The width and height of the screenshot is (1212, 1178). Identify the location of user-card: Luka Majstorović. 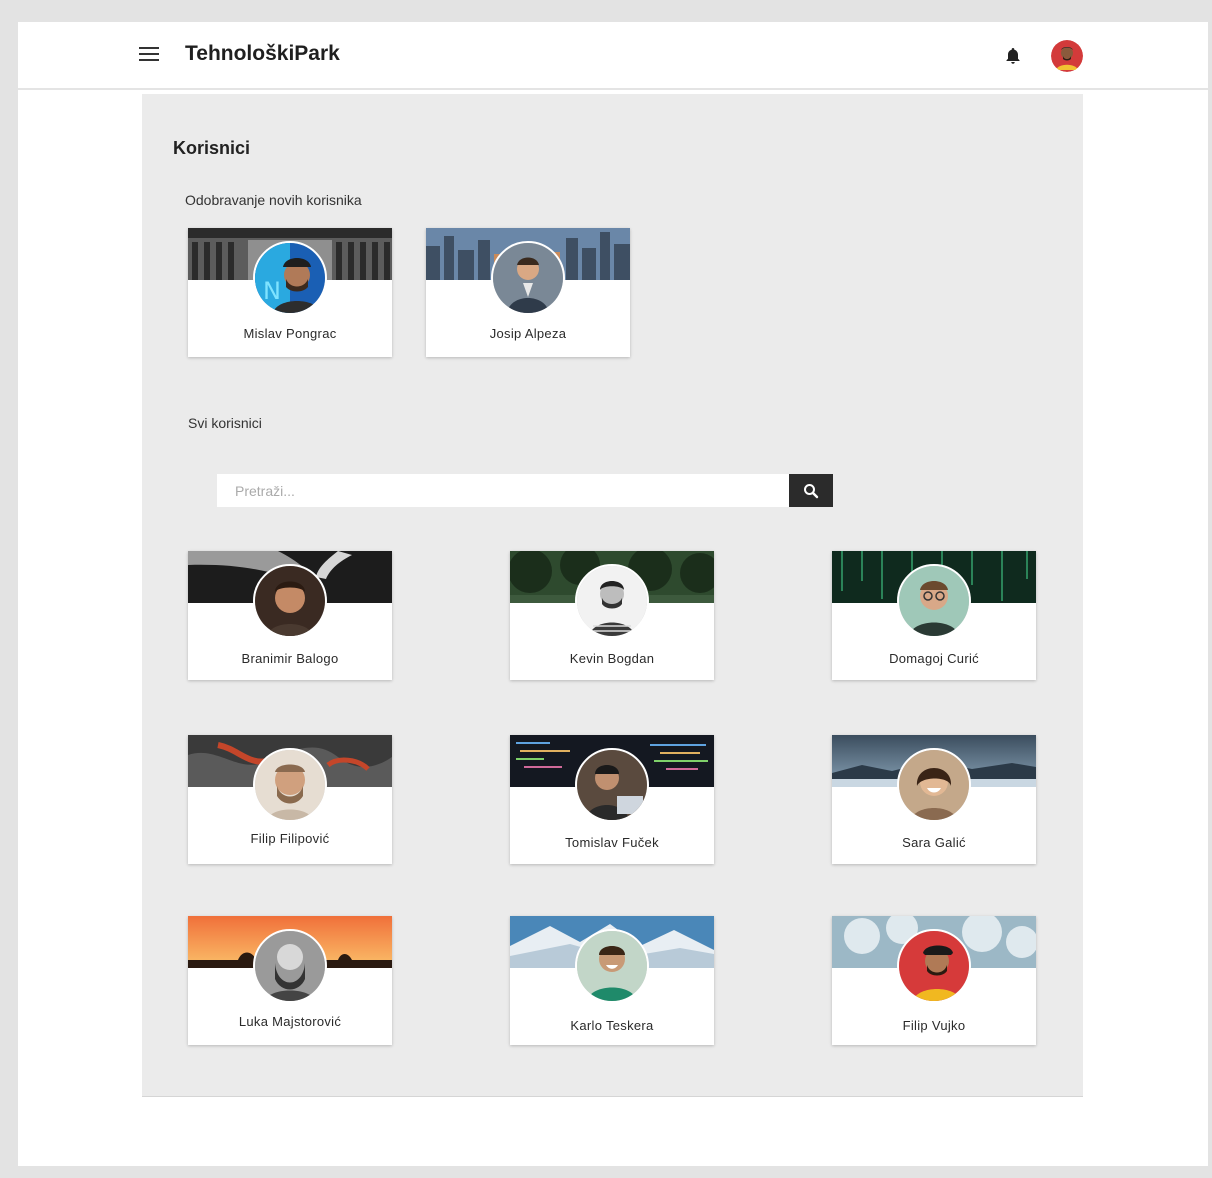
(290, 980).